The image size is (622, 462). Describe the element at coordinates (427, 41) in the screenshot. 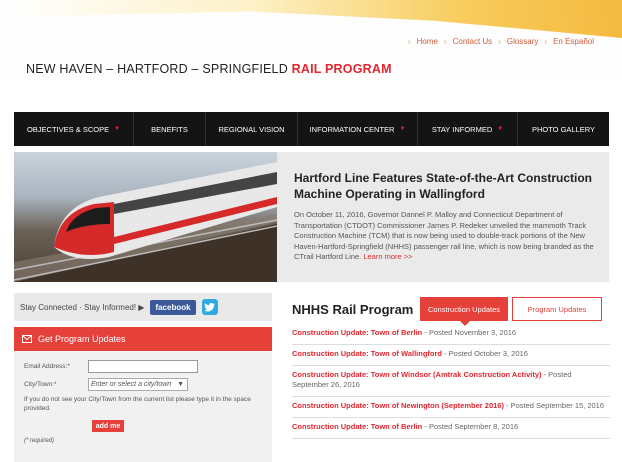

I see `home-link: Home` at that location.